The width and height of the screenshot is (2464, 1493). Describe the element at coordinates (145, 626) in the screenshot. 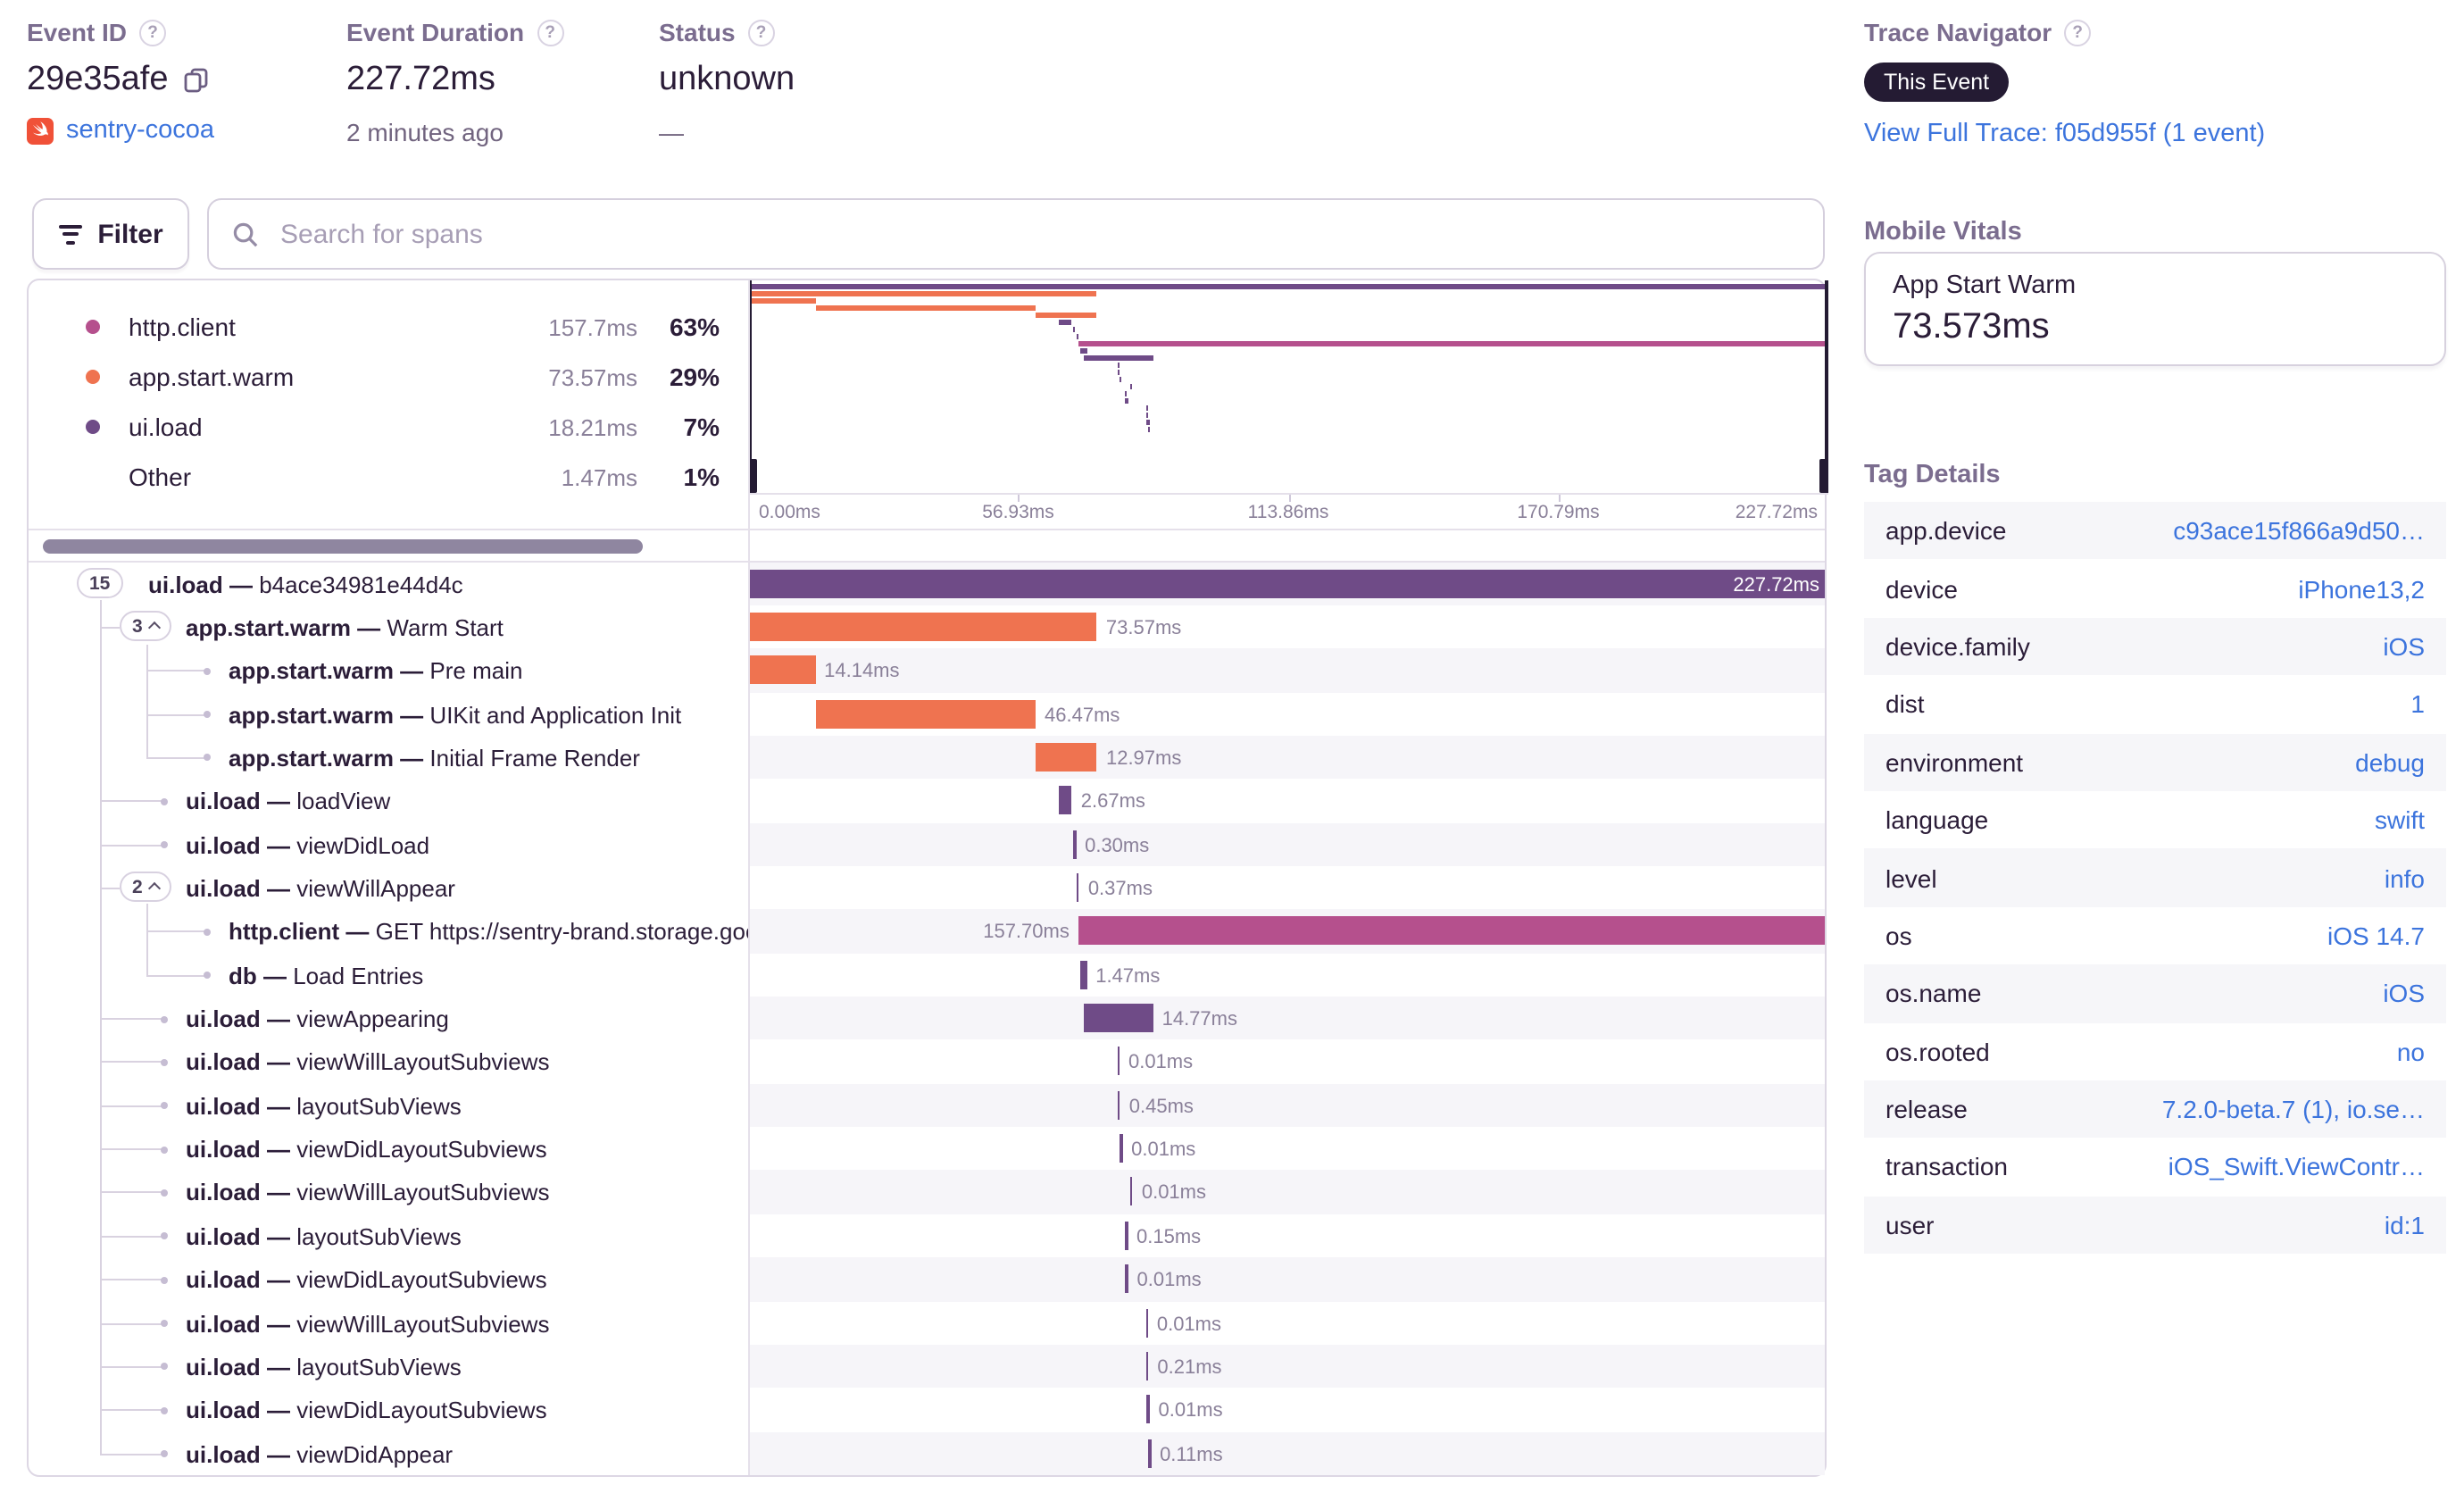

I see `span-count-pill: 3` at that location.